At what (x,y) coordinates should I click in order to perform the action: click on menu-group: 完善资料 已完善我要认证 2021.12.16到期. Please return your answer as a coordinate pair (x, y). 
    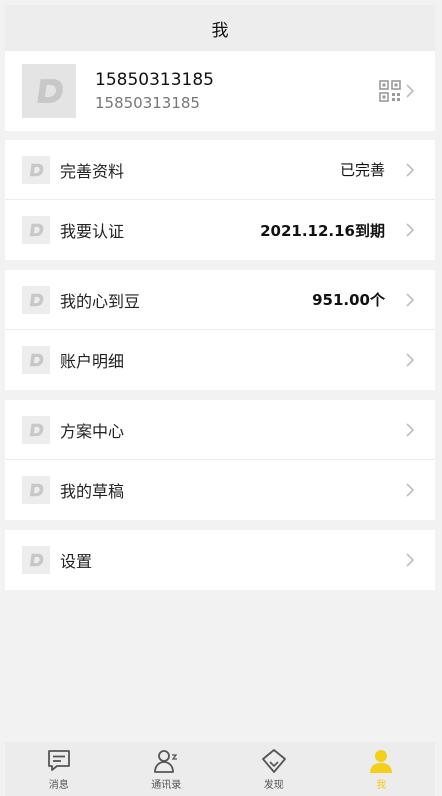
    Looking at the image, I should click on (220, 200).